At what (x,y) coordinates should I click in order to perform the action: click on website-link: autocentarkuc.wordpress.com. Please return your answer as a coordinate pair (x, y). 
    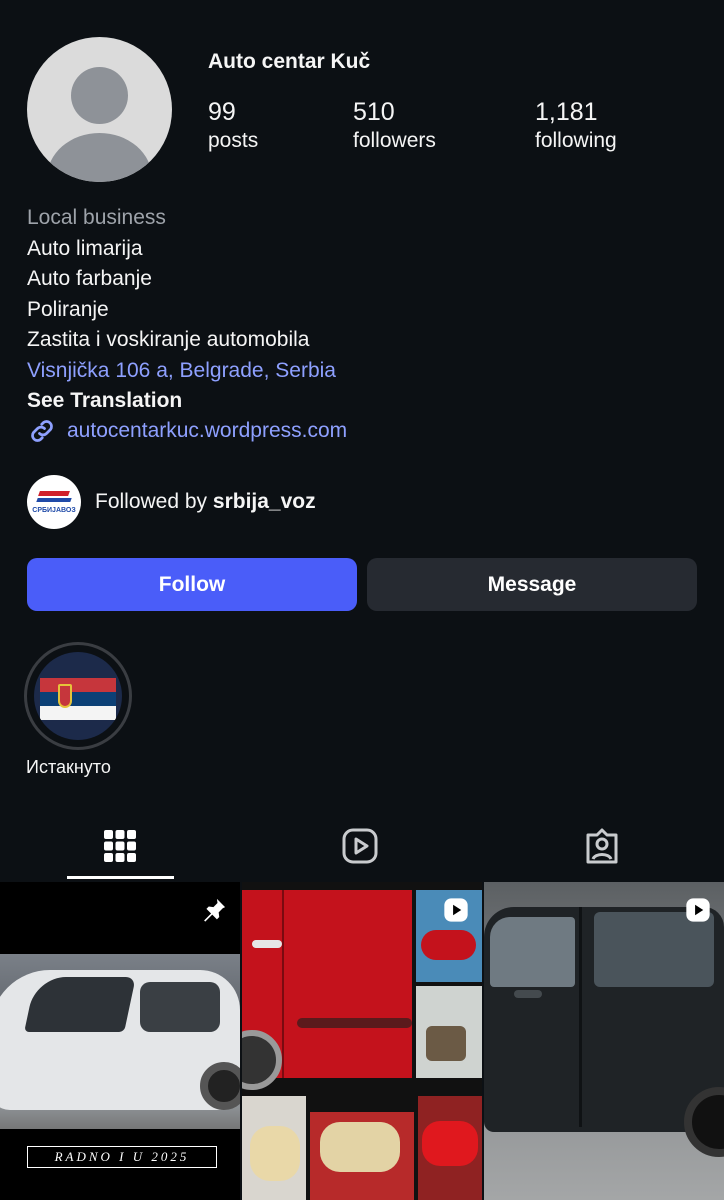
    Looking at the image, I should click on (187, 431).